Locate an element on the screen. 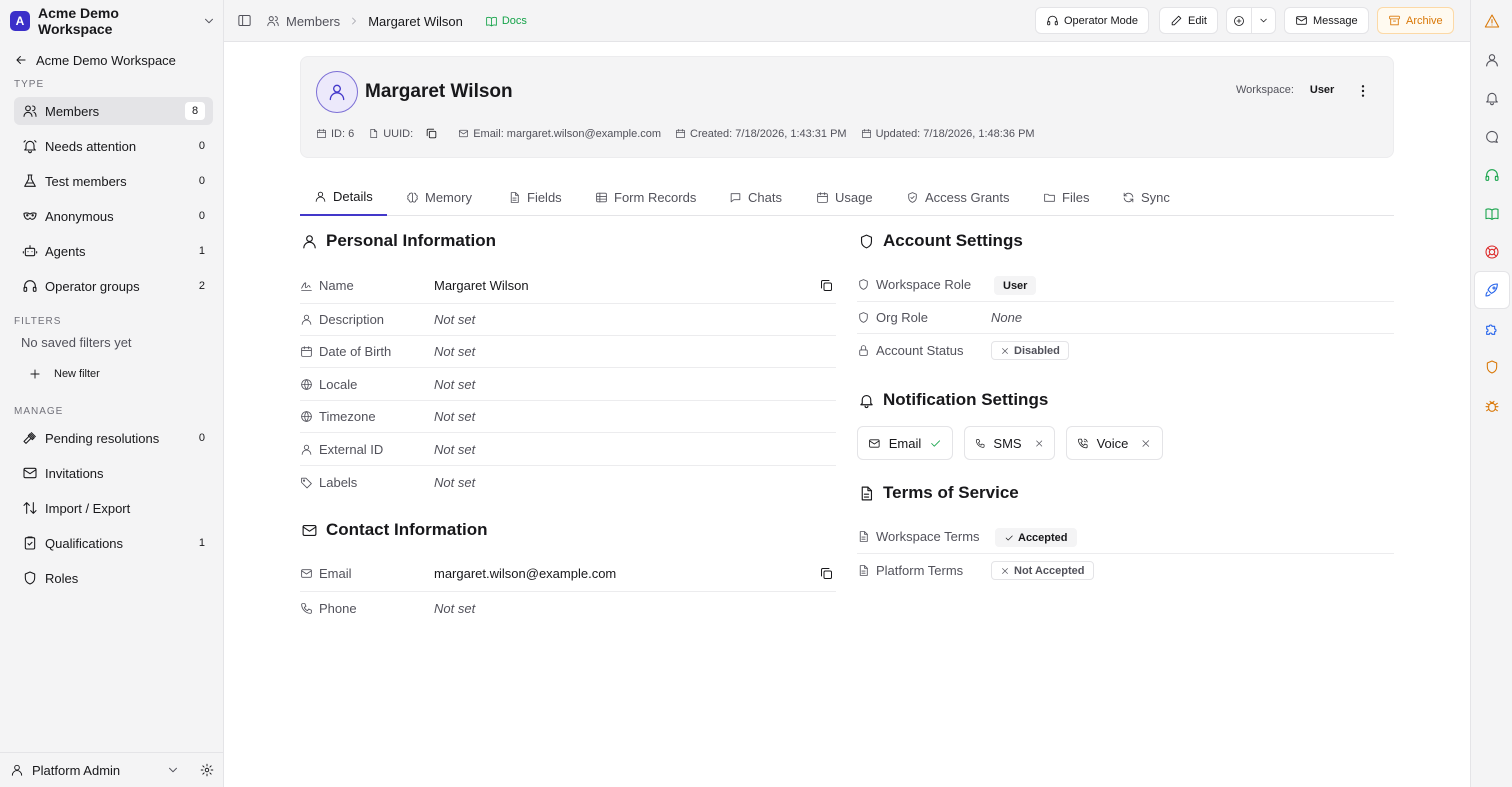 This screenshot has width=1512, height=787. notification-email-toggle: Email is located at coordinates (905, 443).